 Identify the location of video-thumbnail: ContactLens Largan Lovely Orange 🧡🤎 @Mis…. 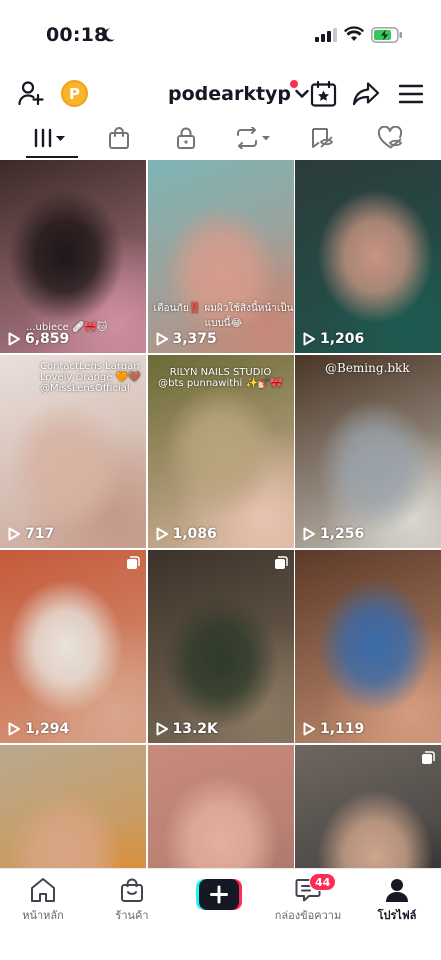
(73, 451).